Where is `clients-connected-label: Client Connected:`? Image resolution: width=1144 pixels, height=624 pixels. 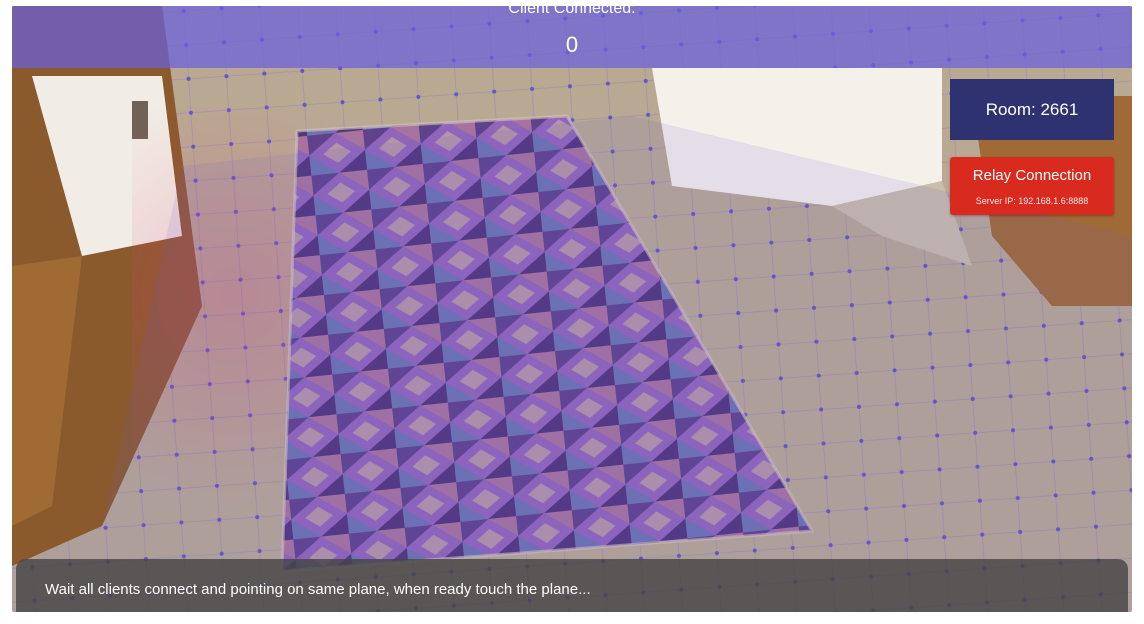 clients-connected-label: Client Connected: is located at coordinates (572, 11).